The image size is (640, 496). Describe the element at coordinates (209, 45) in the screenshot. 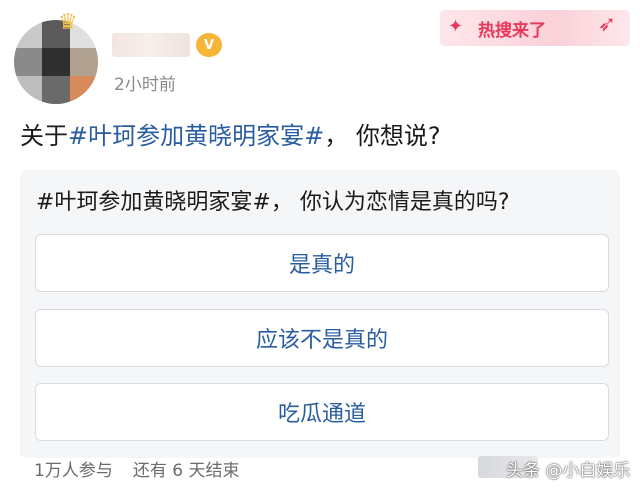

I see `vip-badge-icon: V` at that location.